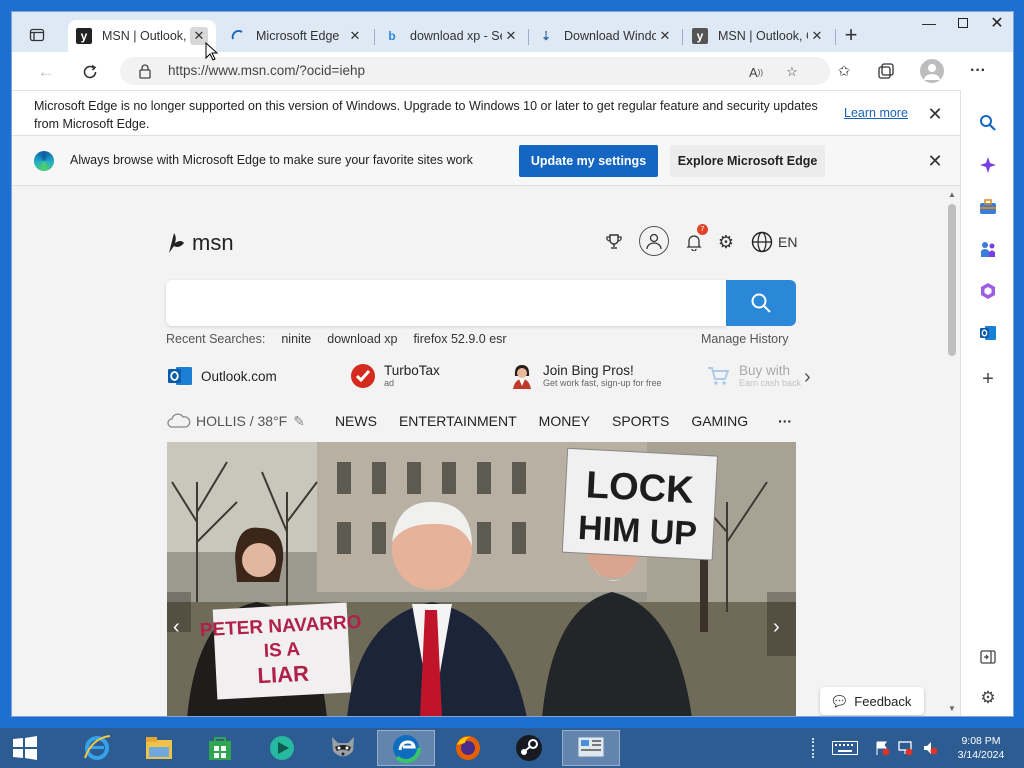 The image size is (1024, 768). Describe the element at coordinates (475, 71) in the screenshot. I see `address-bar: https://www.msn.com/?ocid=iehp A)) ☆` at that location.